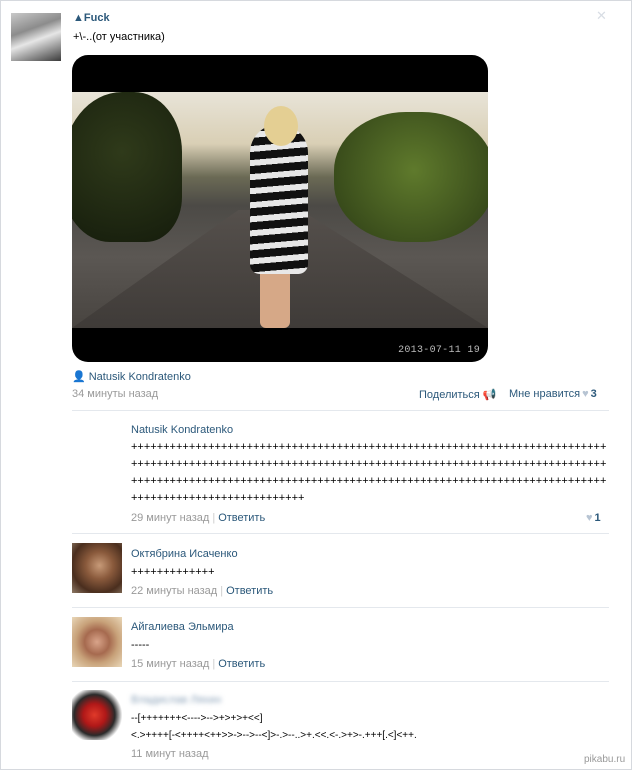 The height and width of the screenshot is (770, 632). Describe the element at coordinates (184, 554) in the screenshot. I see `comment-author: Октябрина Исаченко` at that location.